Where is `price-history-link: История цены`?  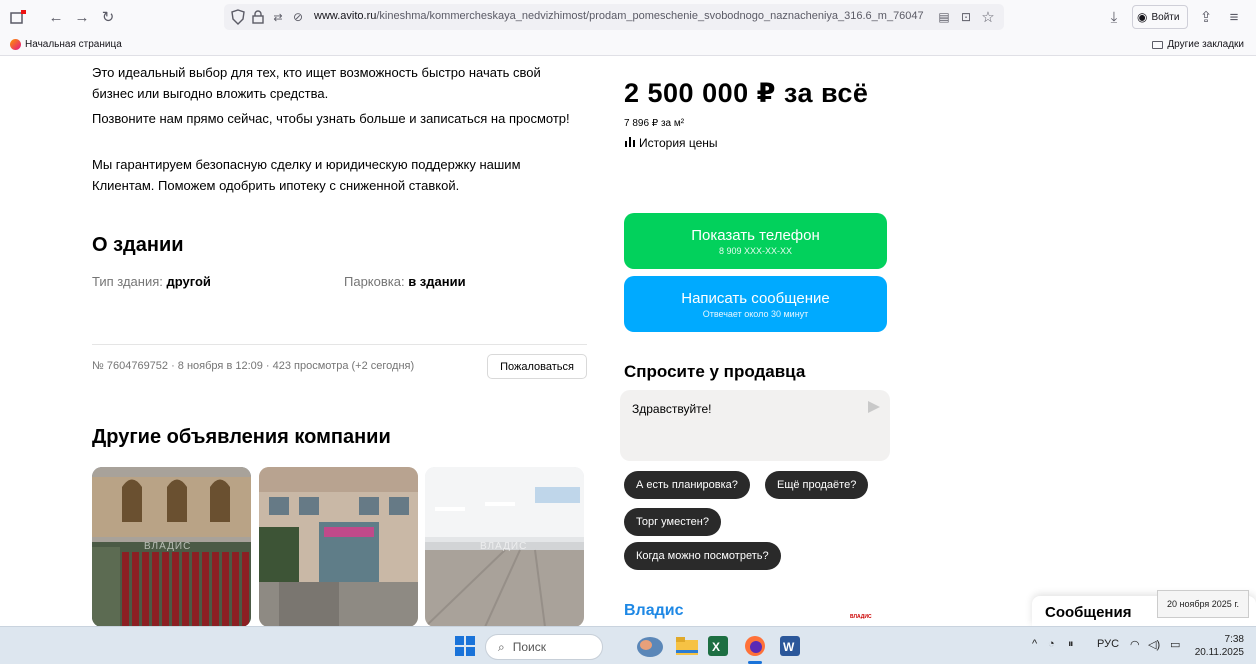 price-history-link: История цены is located at coordinates (671, 143).